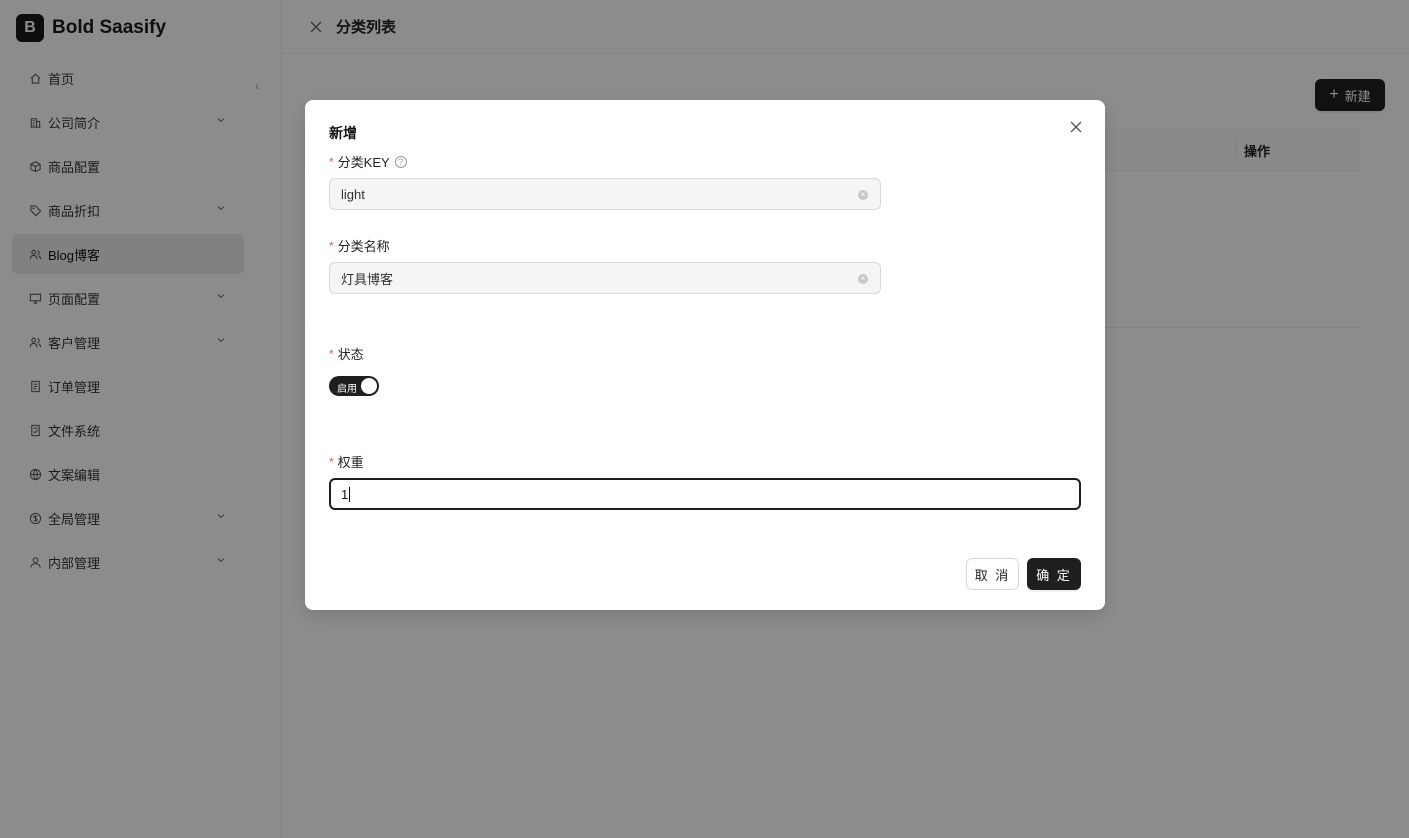 This screenshot has height=838, width=1409. Describe the element at coordinates (1076, 127) in the screenshot. I see `close-icon` at that location.